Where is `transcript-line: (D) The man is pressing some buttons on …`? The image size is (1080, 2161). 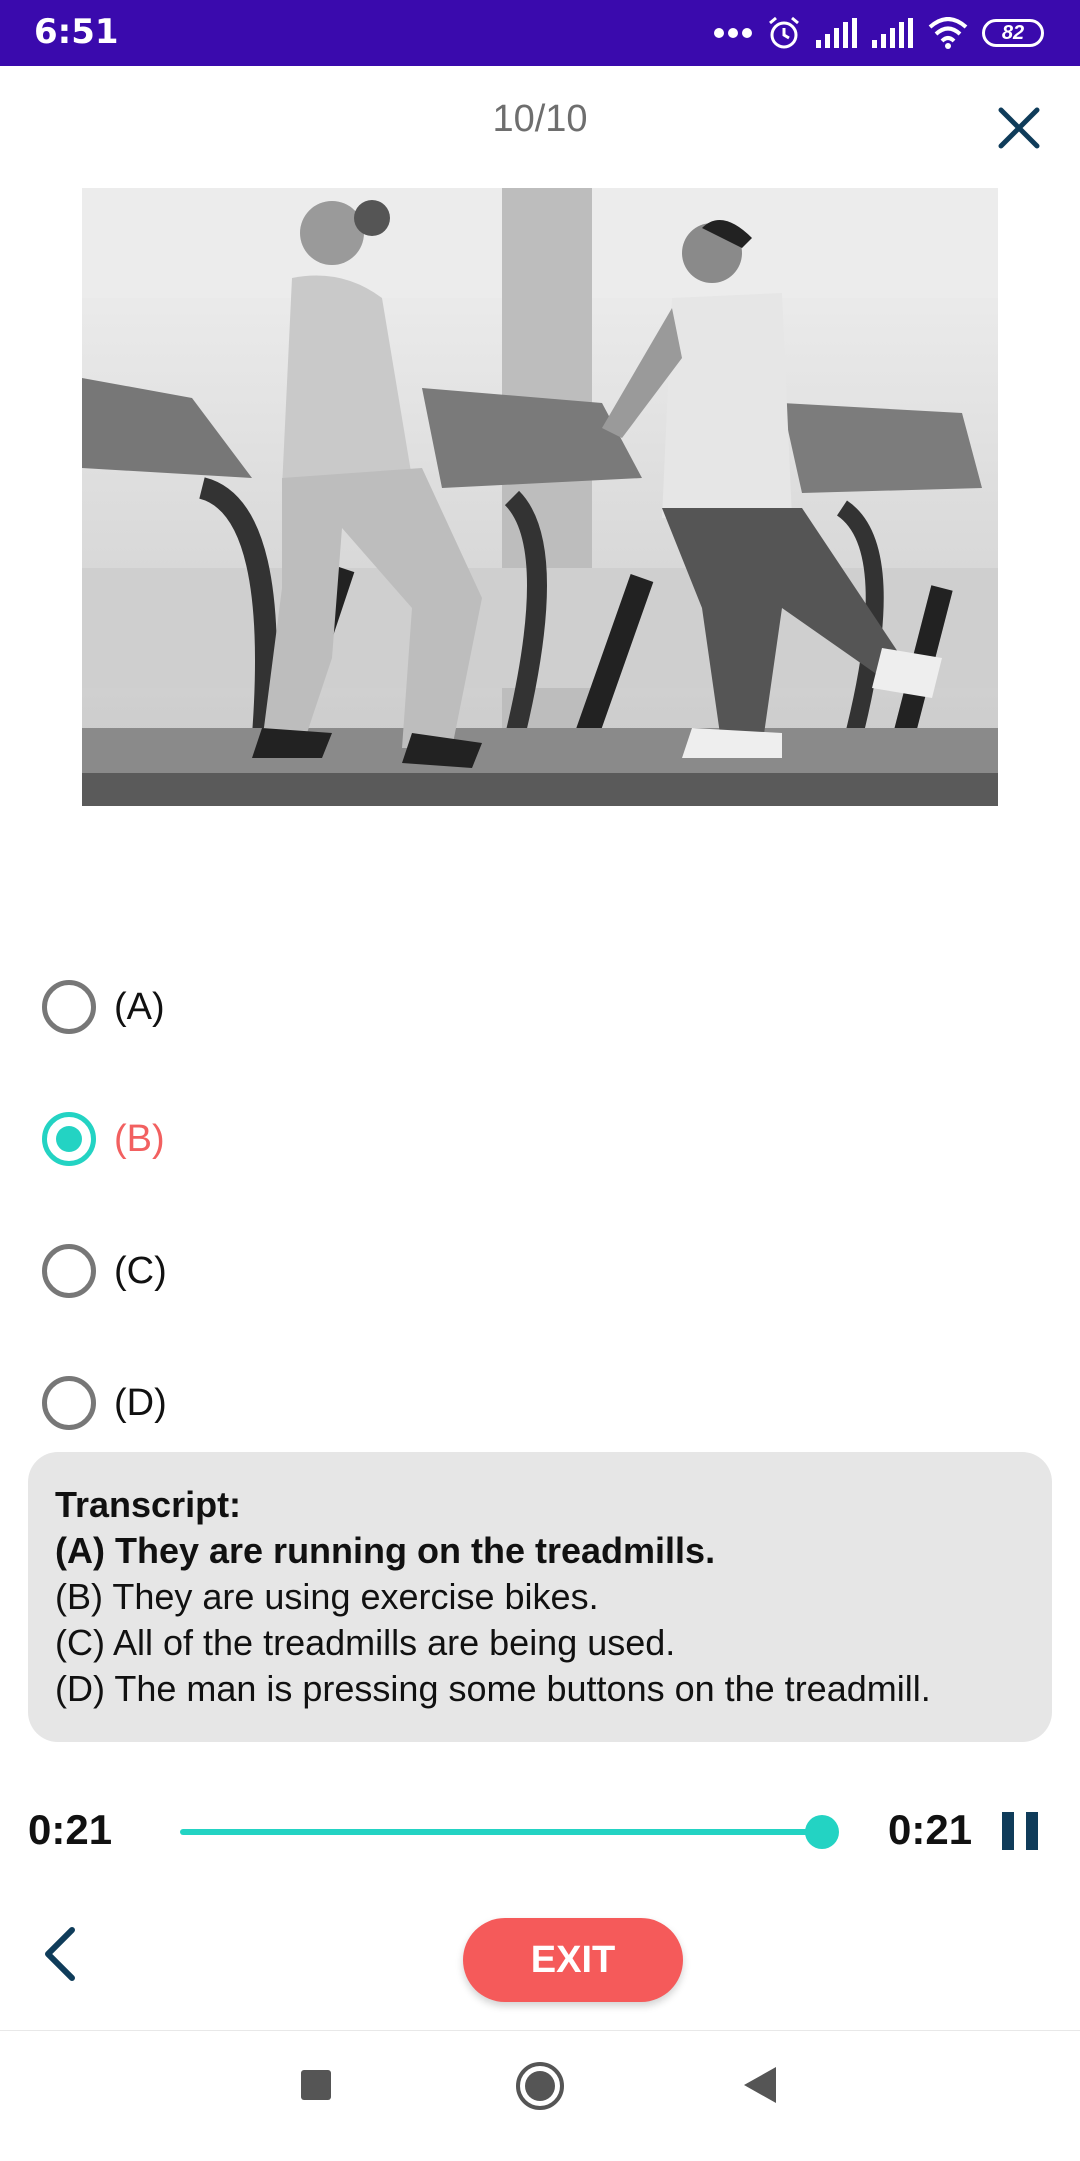 transcript-line: (D) The man is pressing some buttons on … is located at coordinates (493, 1688).